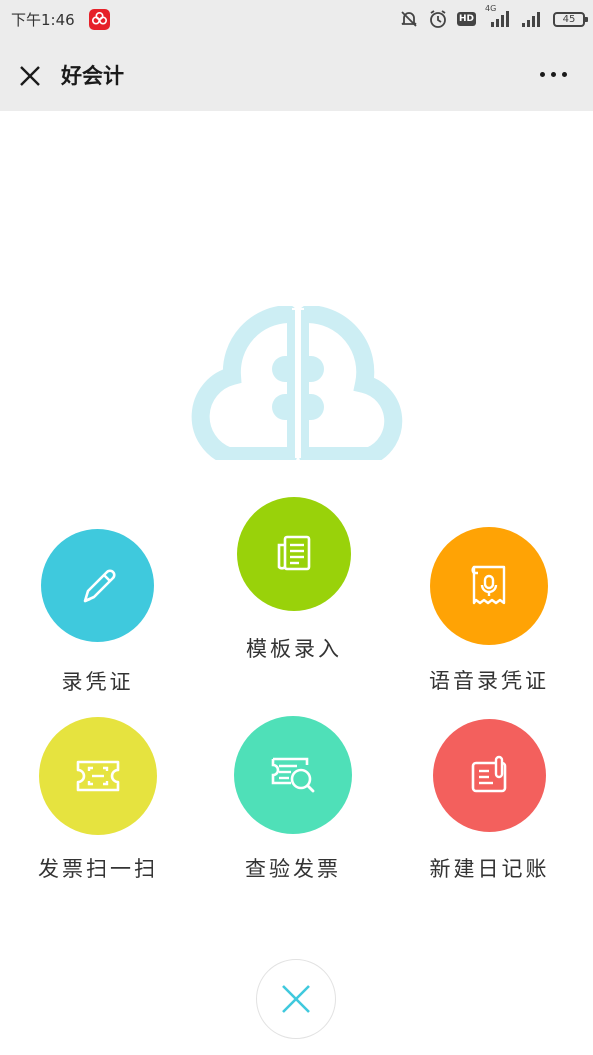  I want to click on record-voucher-label: 录凭证, so click(97, 682).